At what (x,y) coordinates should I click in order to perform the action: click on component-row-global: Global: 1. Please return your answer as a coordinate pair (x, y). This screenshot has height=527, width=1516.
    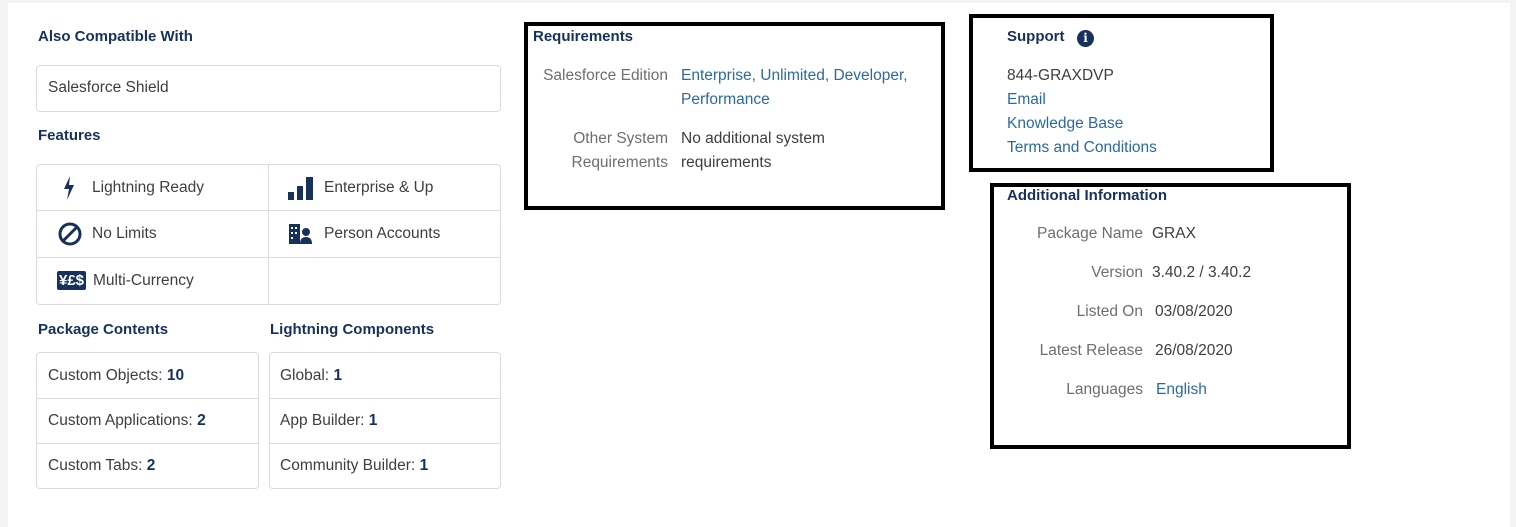
    Looking at the image, I should click on (311, 375).